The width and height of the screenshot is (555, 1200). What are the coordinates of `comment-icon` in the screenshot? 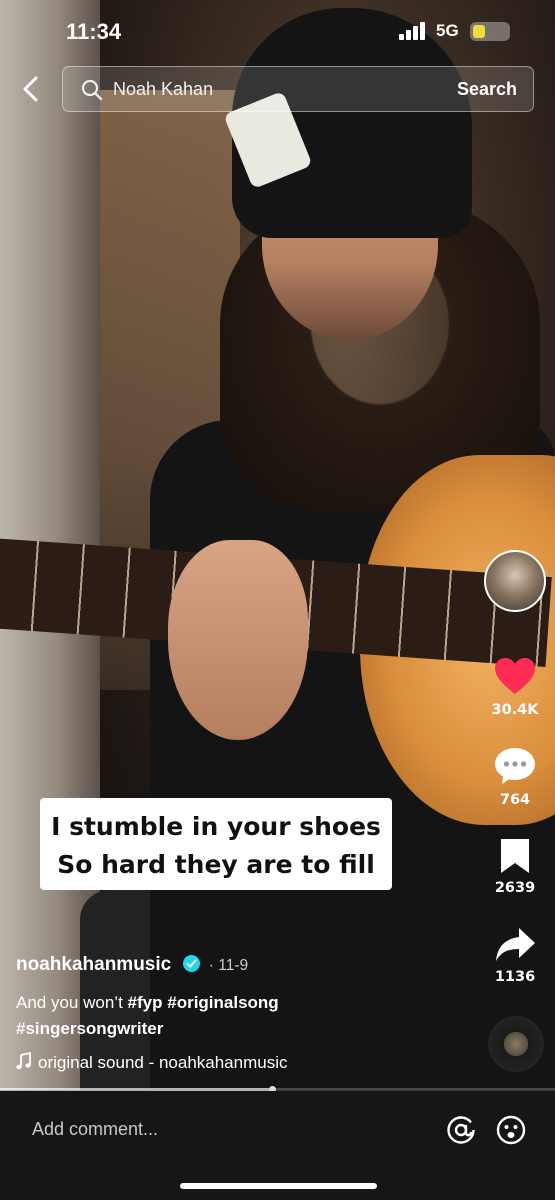 It's located at (515, 766).